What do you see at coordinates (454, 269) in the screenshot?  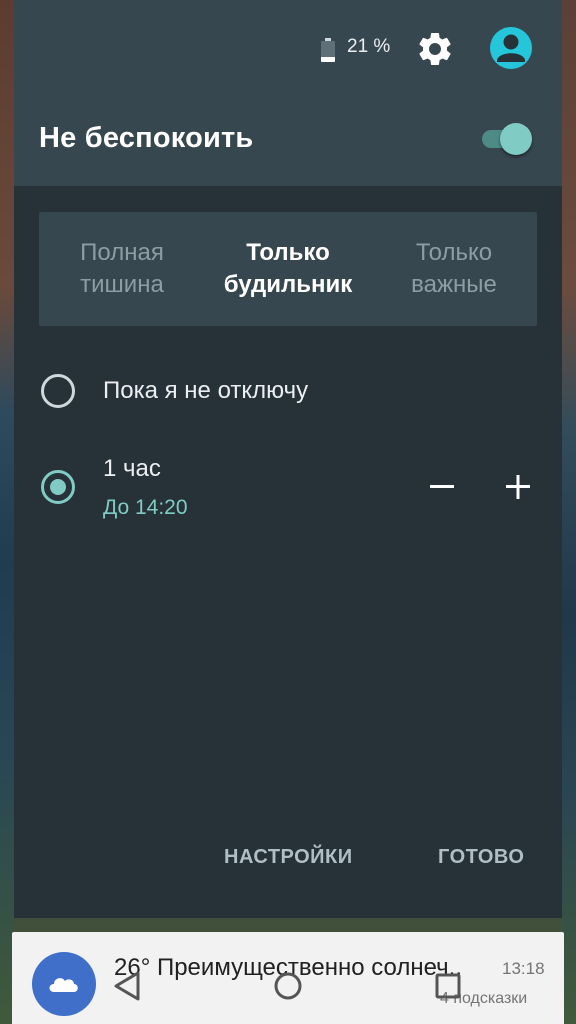 I see `mode-priority-only: Только важные` at bounding box center [454, 269].